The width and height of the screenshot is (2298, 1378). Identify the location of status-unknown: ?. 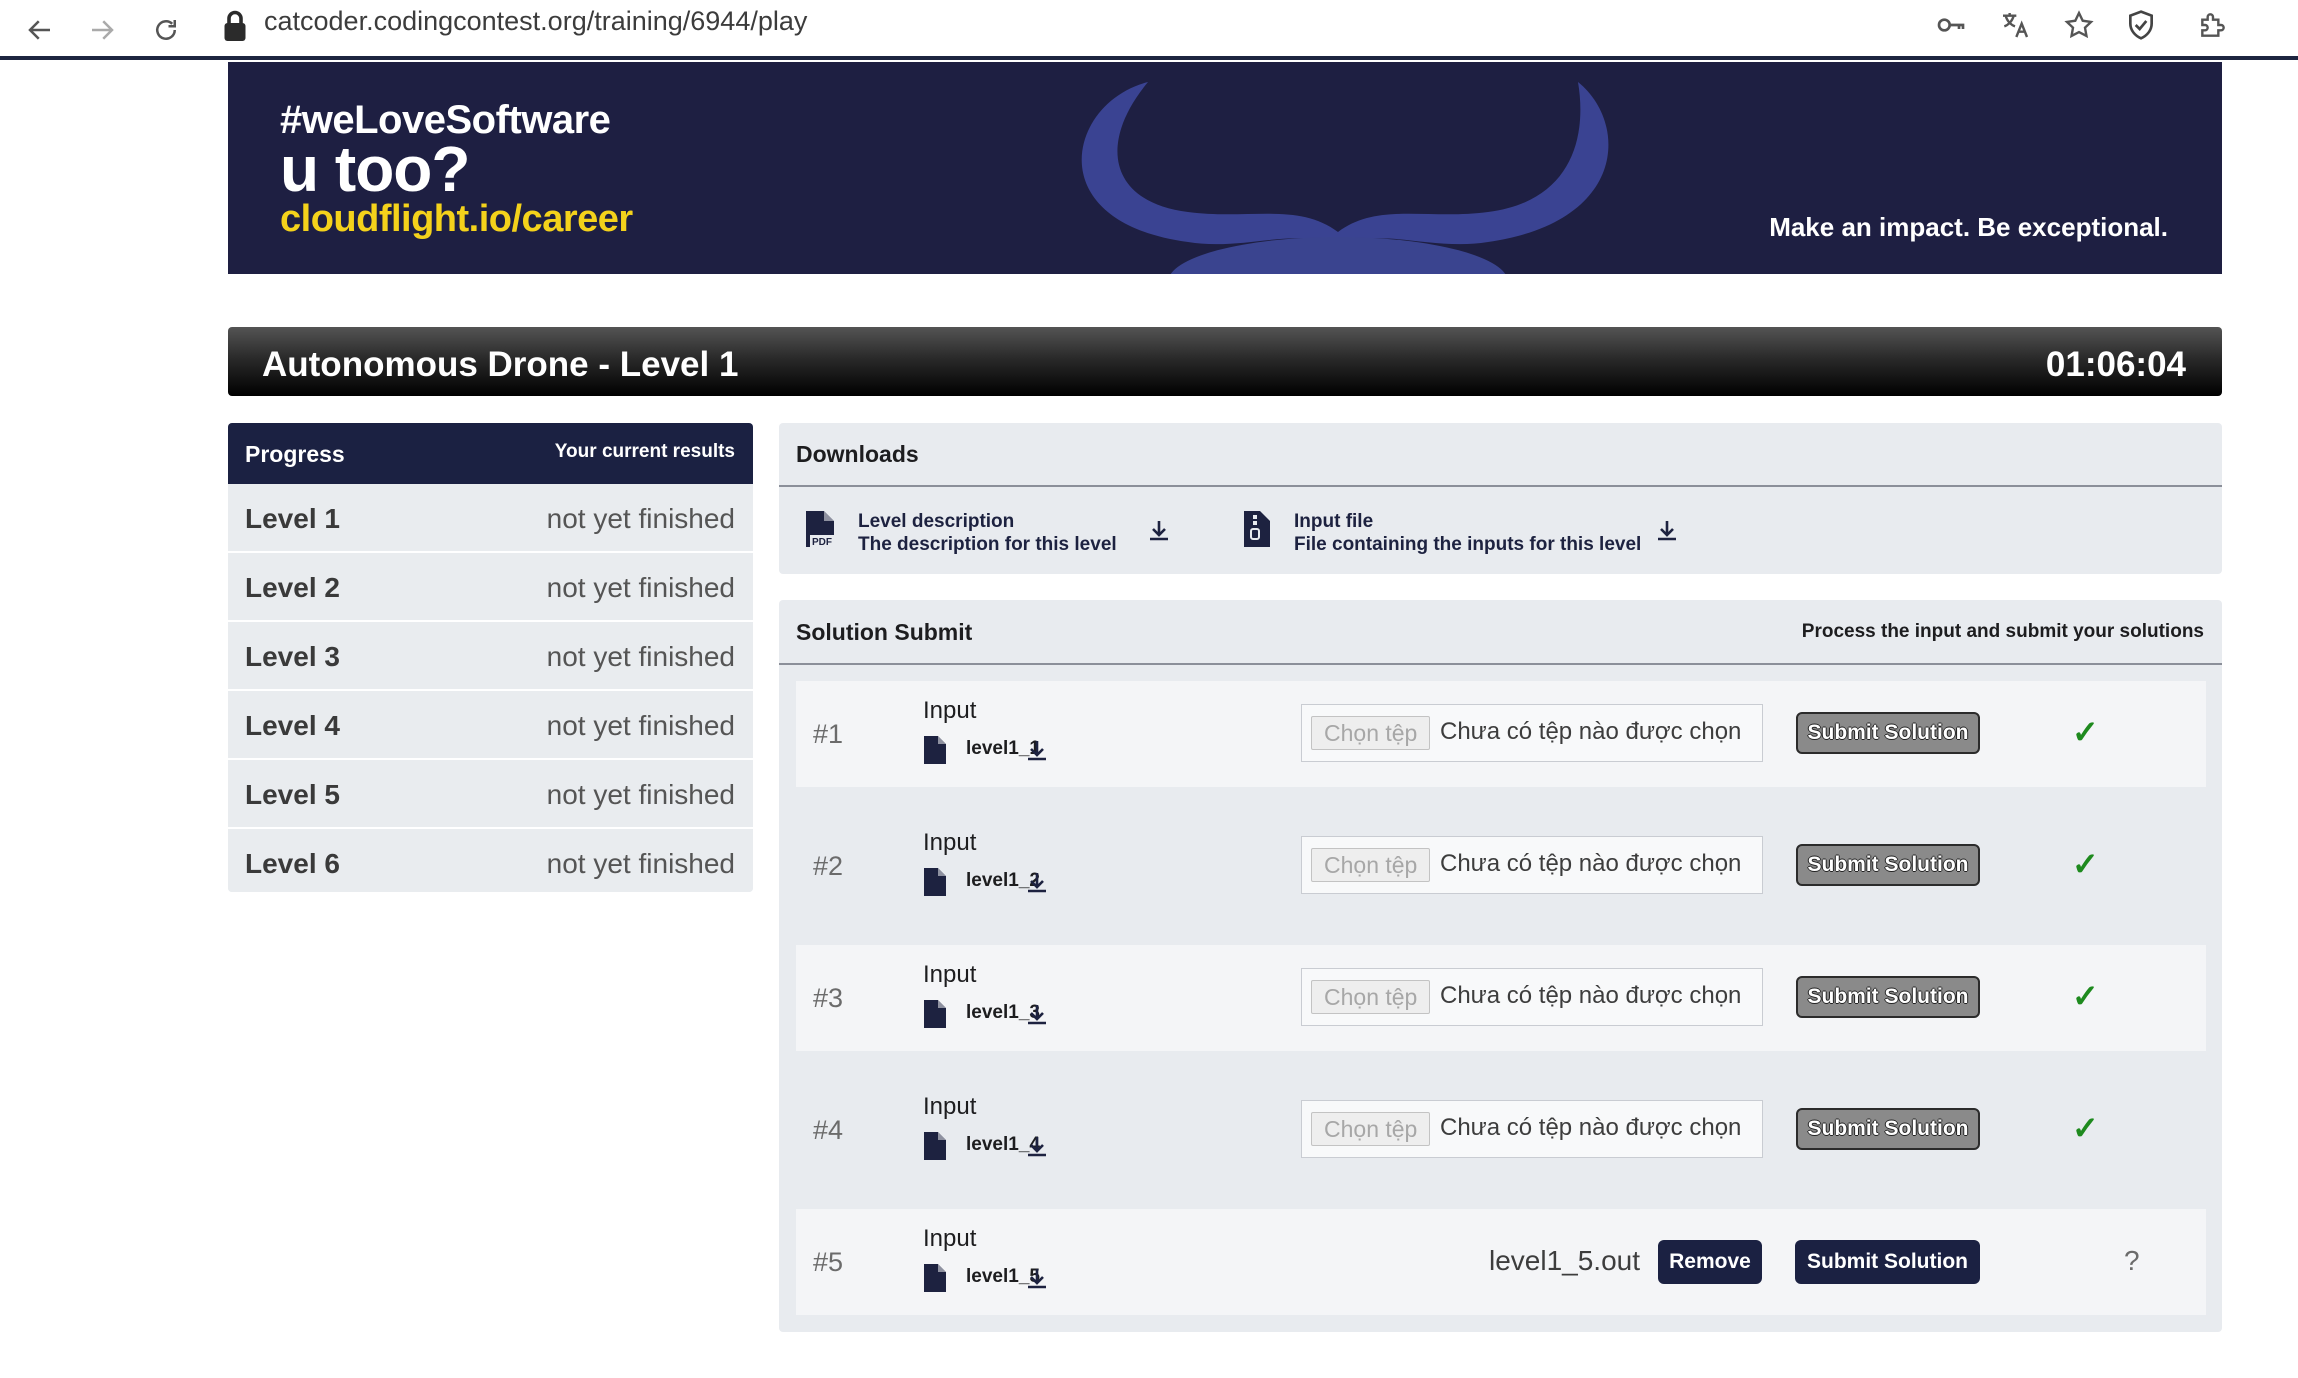
(2132, 1260).